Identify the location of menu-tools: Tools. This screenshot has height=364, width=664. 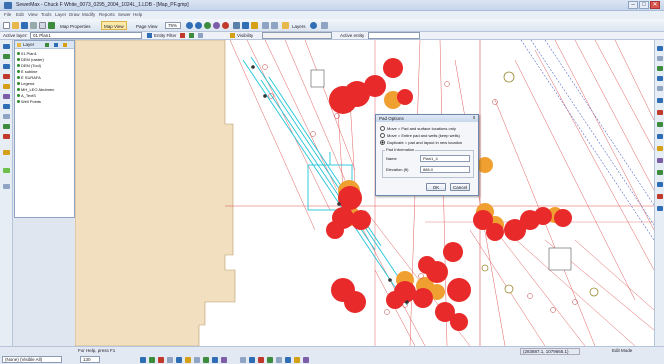
(46, 14).